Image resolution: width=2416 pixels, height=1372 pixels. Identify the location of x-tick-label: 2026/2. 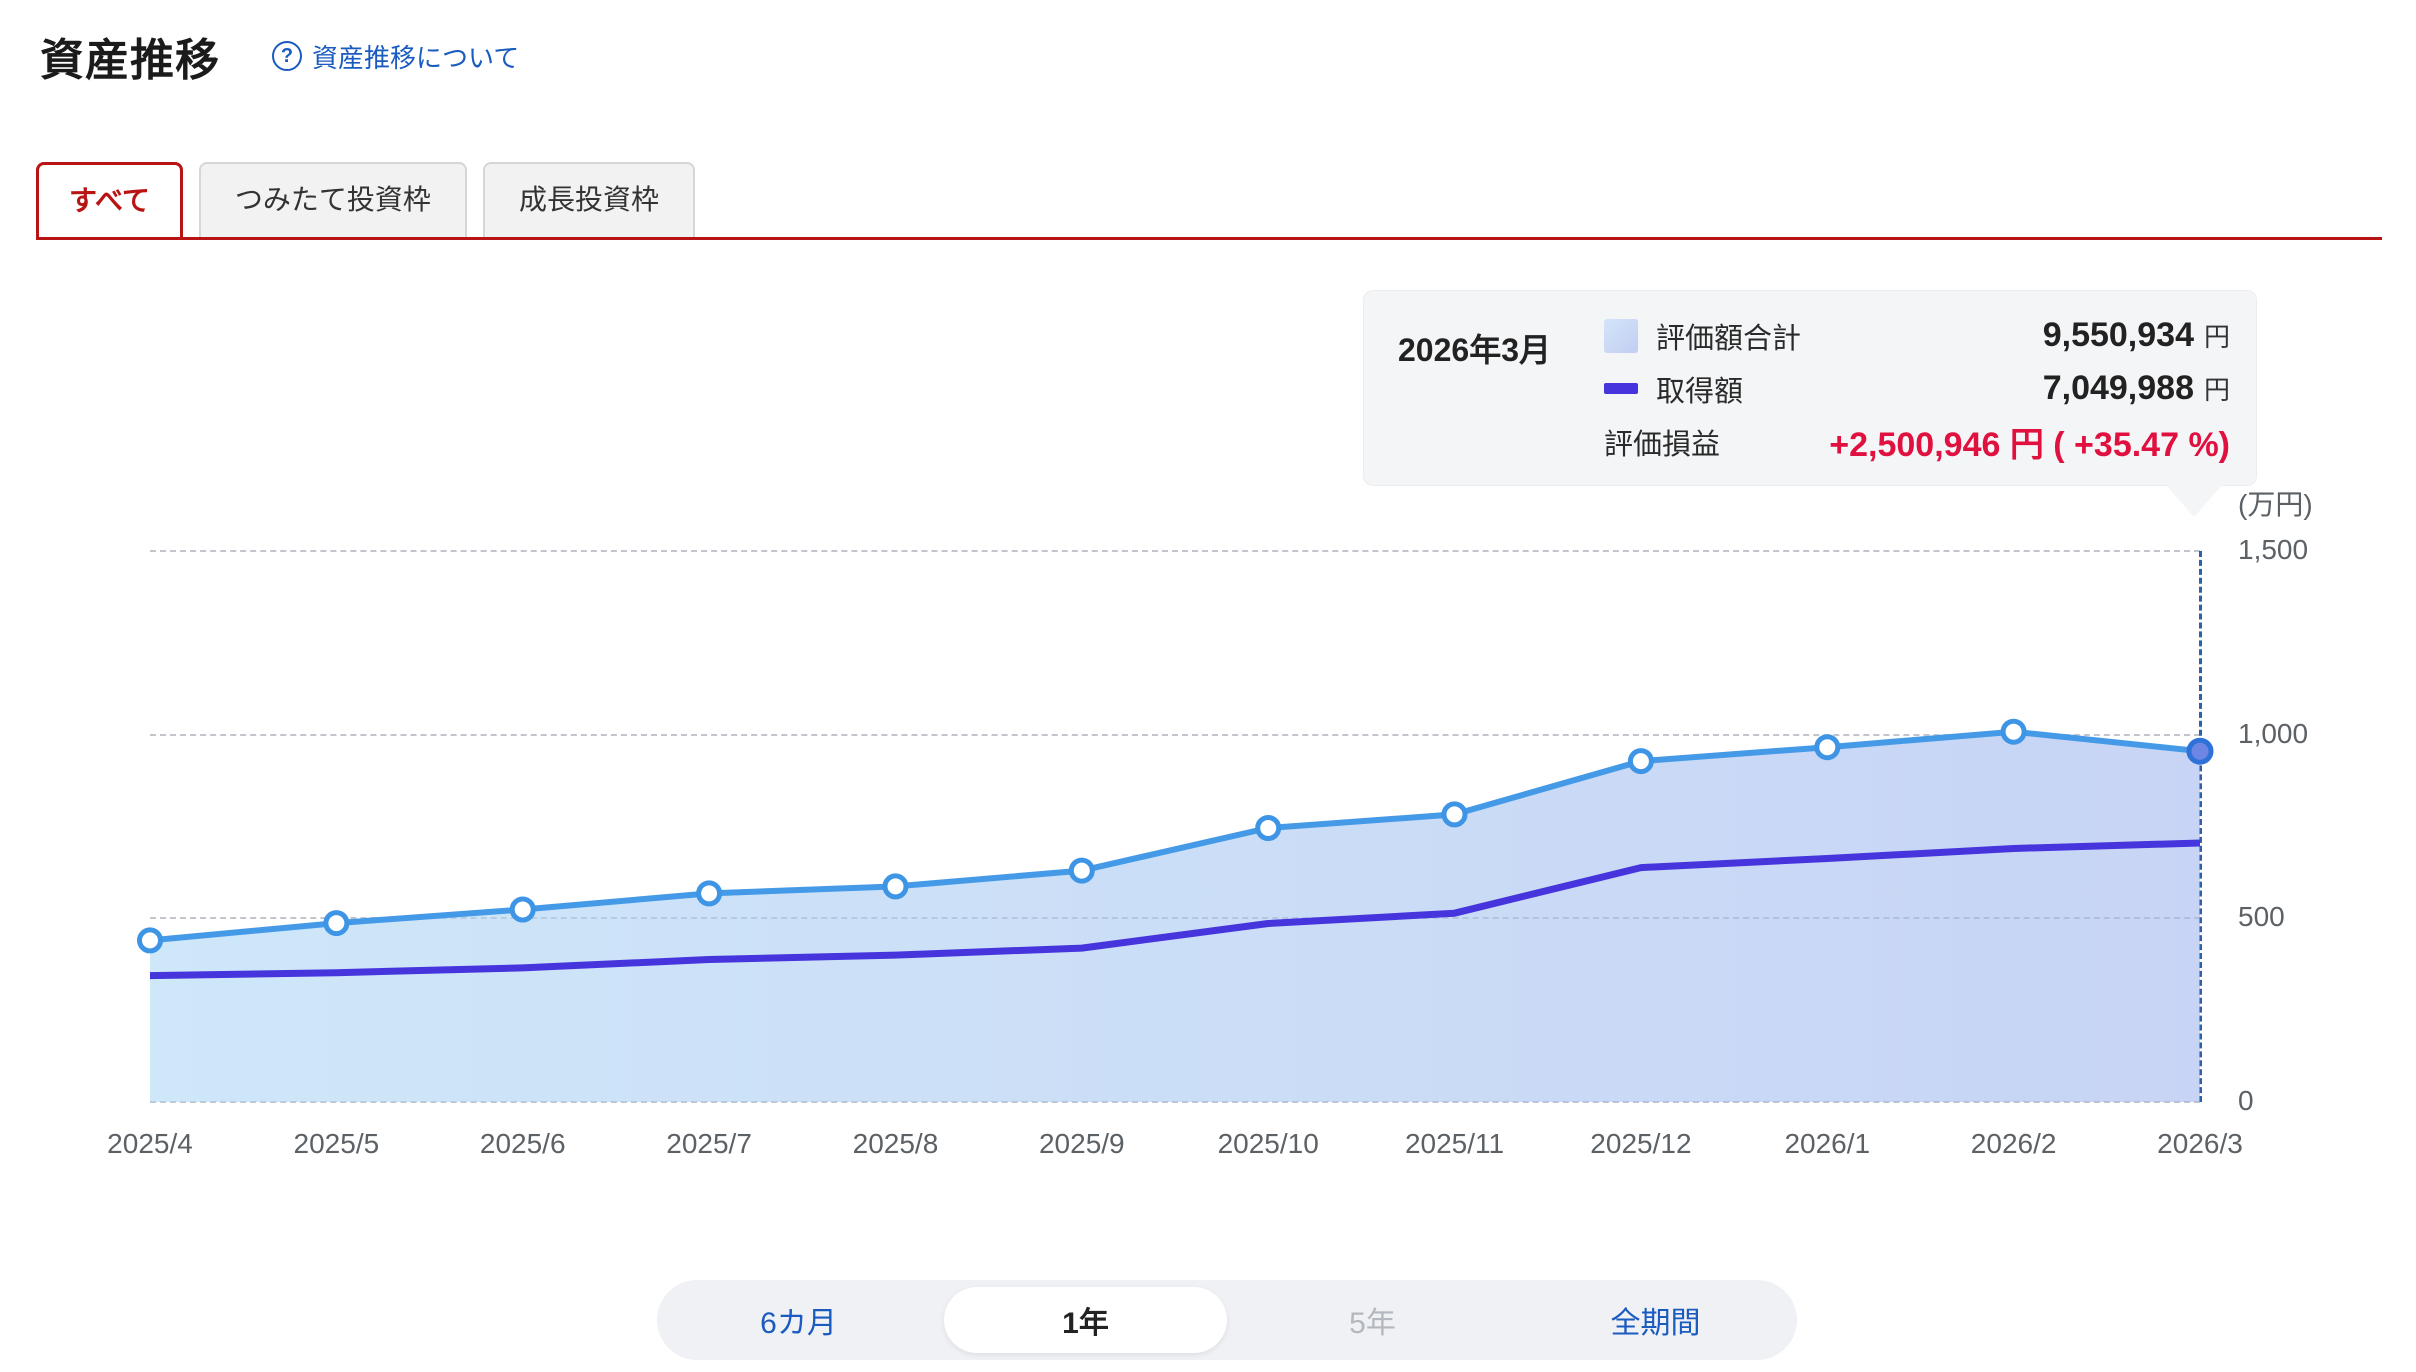
(2013, 1143).